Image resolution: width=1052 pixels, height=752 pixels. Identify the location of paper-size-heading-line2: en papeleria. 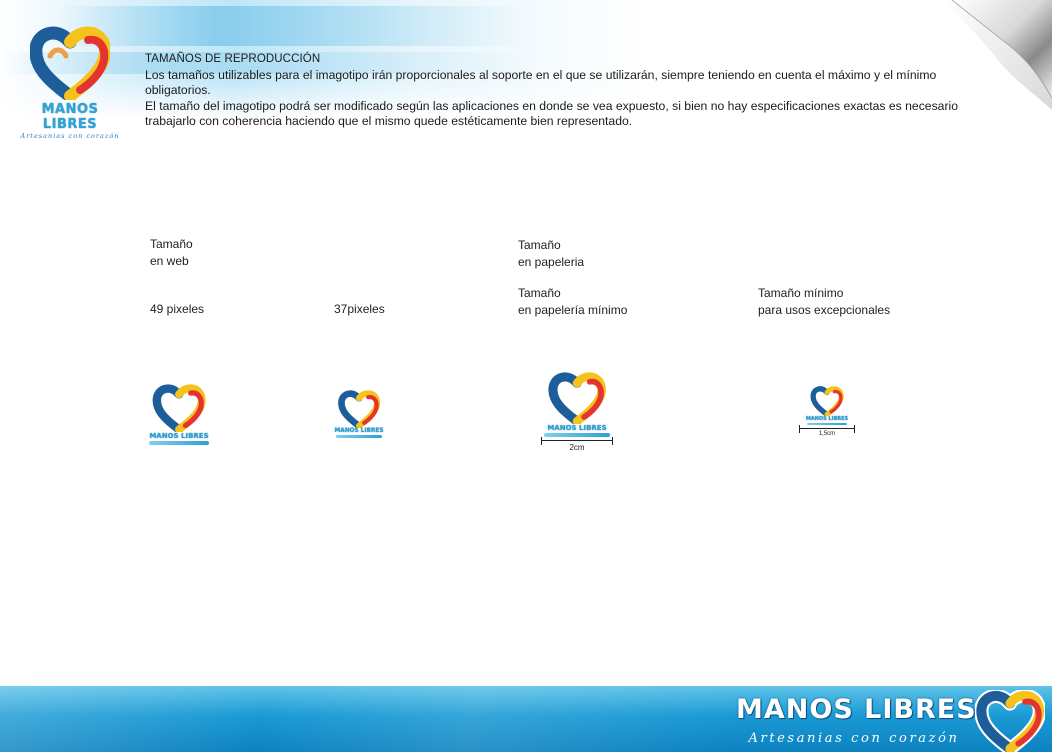
(551, 262).